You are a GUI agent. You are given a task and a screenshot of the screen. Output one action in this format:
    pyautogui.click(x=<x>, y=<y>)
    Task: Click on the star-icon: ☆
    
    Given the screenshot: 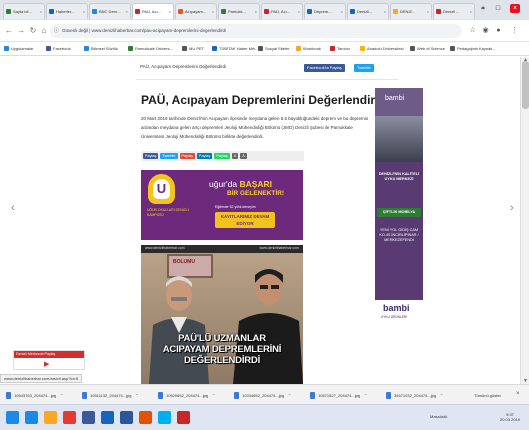 What is the action you would take?
    pyautogui.click(x=472, y=30)
    